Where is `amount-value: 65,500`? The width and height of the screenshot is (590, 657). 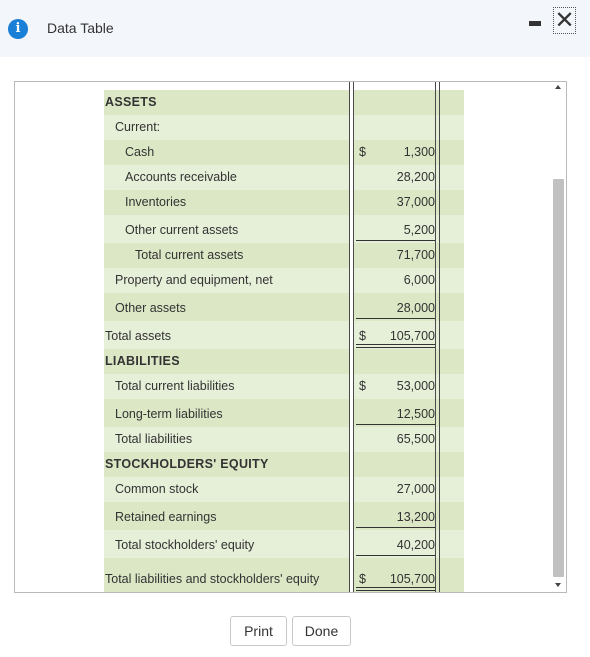 amount-value: 65,500 is located at coordinates (415, 439).